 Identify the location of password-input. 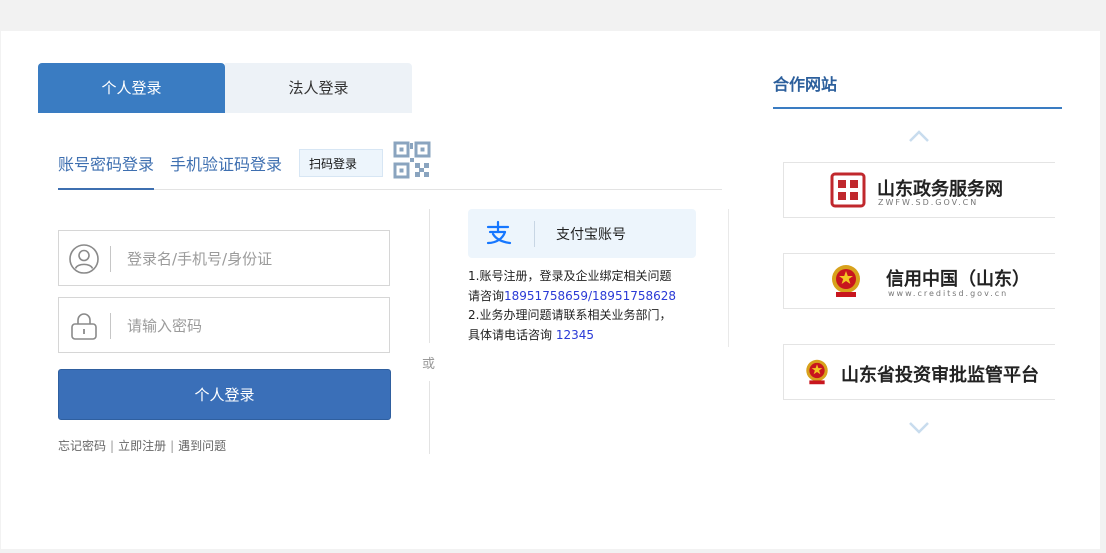
(252, 326).